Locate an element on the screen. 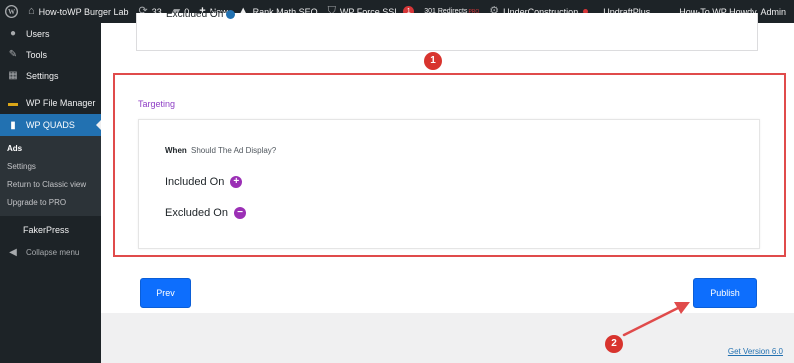 Image resolution: width=794 pixels, height=363 pixels. sidebar-item-tools: ✎ Tools is located at coordinates (50, 54).